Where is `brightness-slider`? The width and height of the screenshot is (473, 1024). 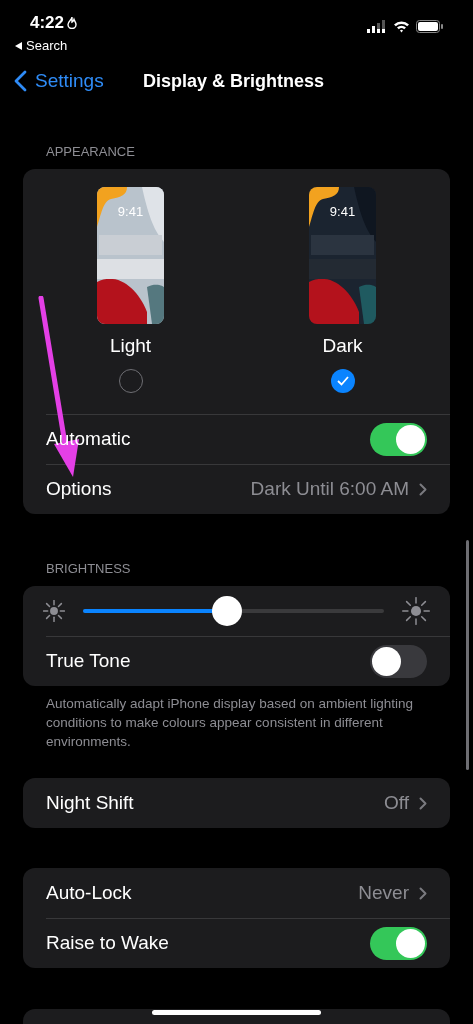 brightness-slider is located at coordinates (233, 611).